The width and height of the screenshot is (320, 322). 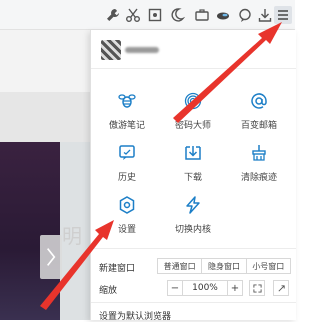 What do you see at coordinates (135, 315) in the screenshot?
I see `set-default-browser-item: 设置为默认浏览器` at bounding box center [135, 315].